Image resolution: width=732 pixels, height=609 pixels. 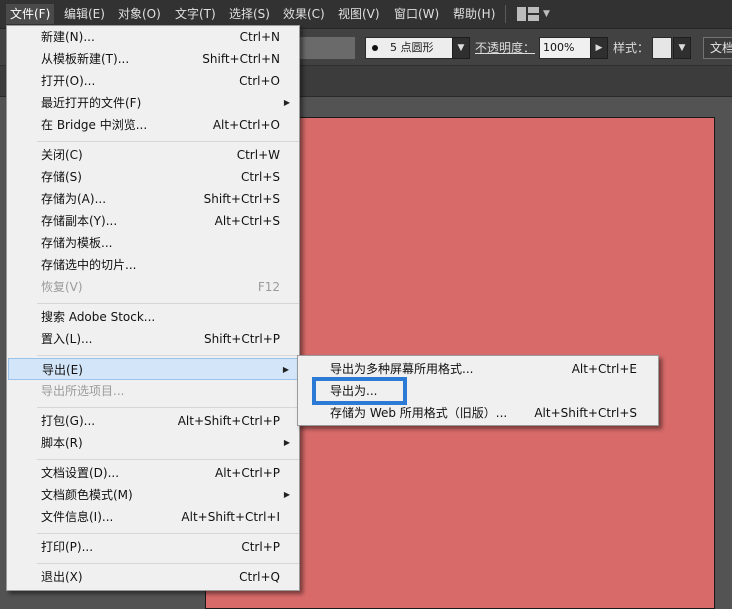 What do you see at coordinates (717, 48) in the screenshot?
I see `document-setup-button: 文档` at bounding box center [717, 48].